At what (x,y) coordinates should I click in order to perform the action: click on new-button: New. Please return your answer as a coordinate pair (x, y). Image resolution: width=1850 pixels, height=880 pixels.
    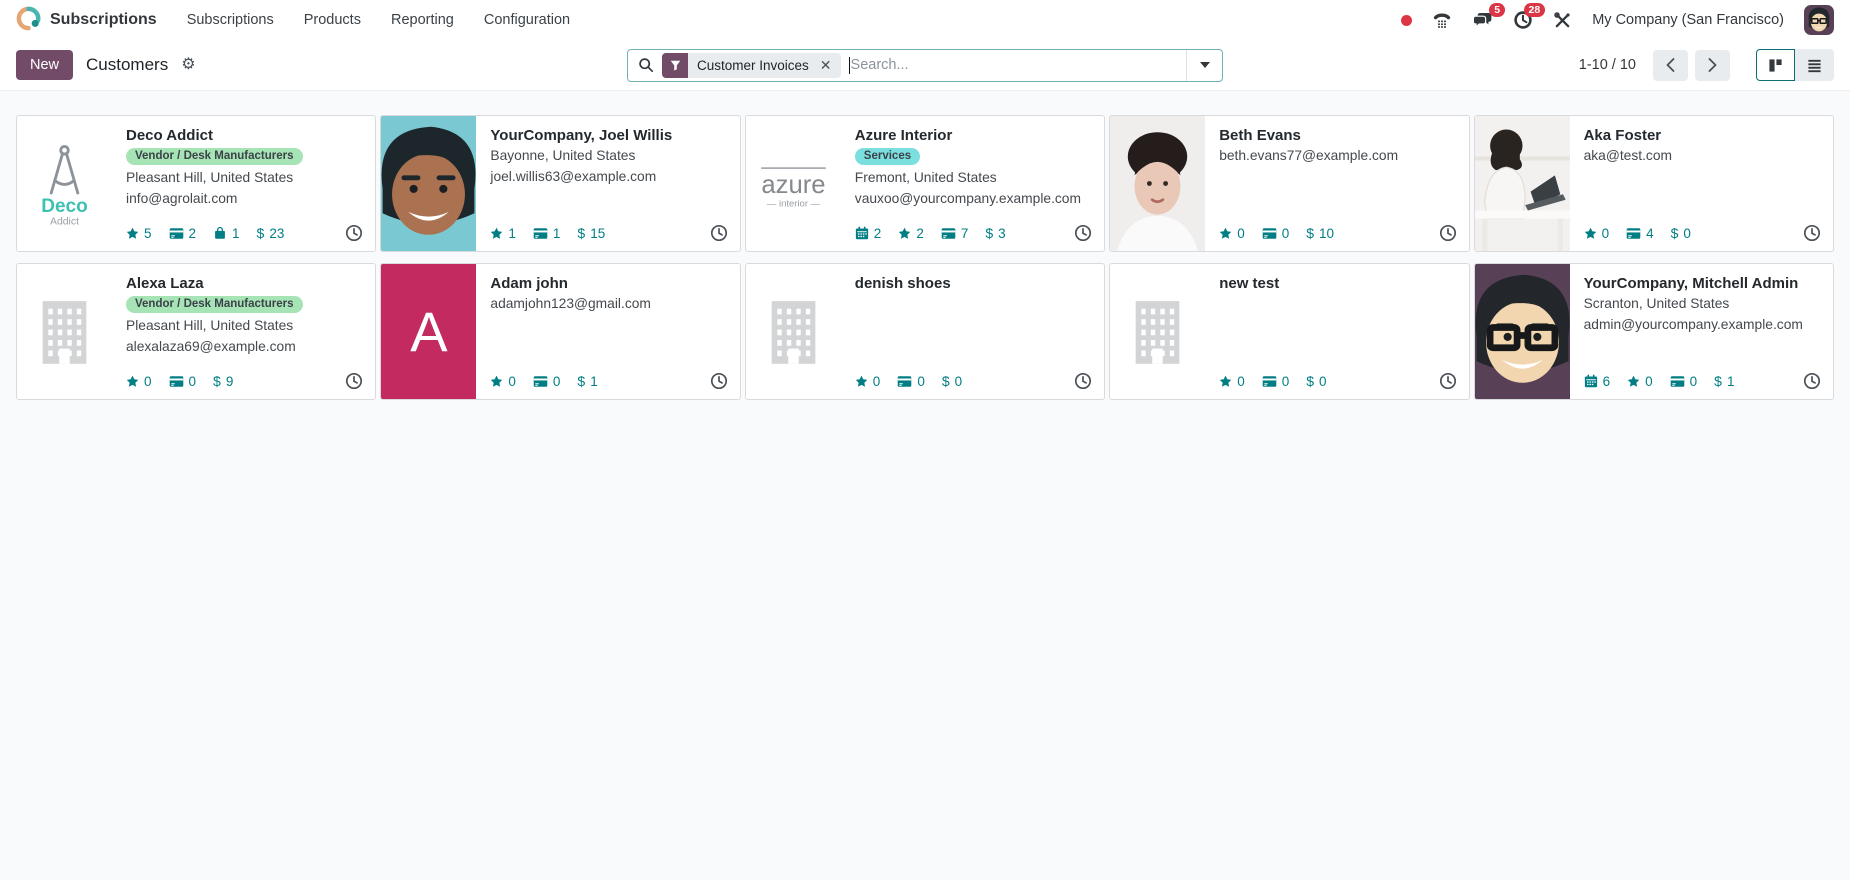
    Looking at the image, I should click on (45, 65).